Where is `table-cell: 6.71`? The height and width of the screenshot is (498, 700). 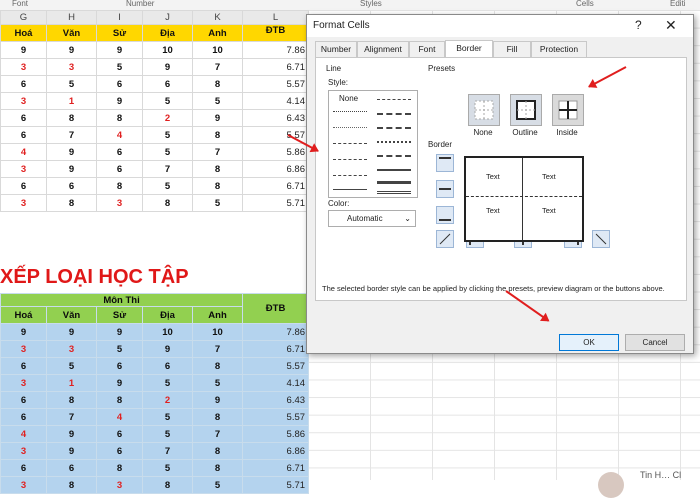 table-cell: 6.71 is located at coordinates (276, 349).